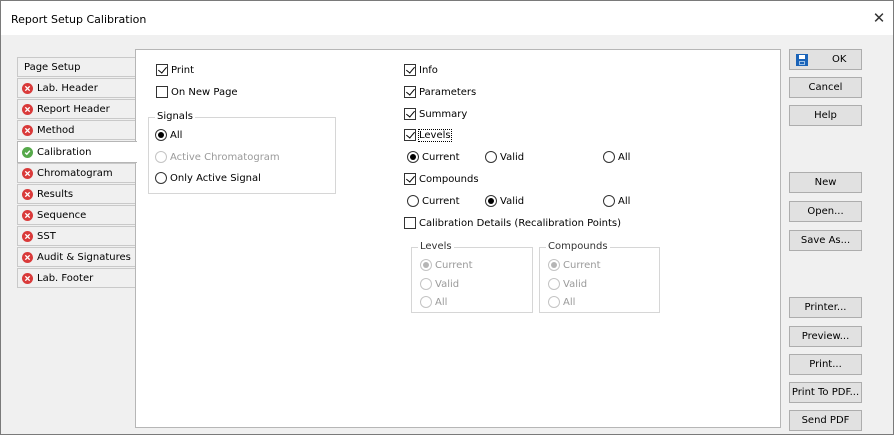 This screenshot has height=435, width=894. I want to click on info-checkbox: Info, so click(421, 70).